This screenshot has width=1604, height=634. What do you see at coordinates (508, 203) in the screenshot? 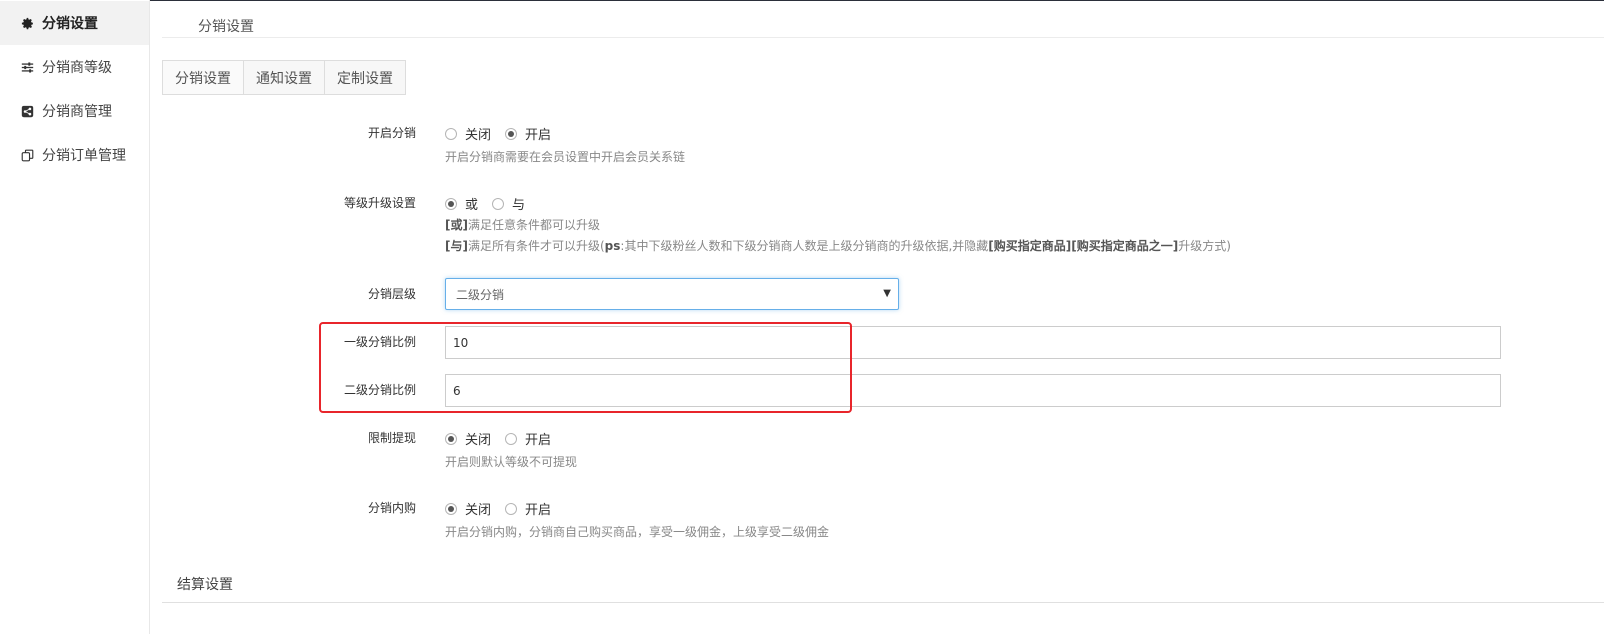
I see `level-upgrade-and-option: 与` at bounding box center [508, 203].